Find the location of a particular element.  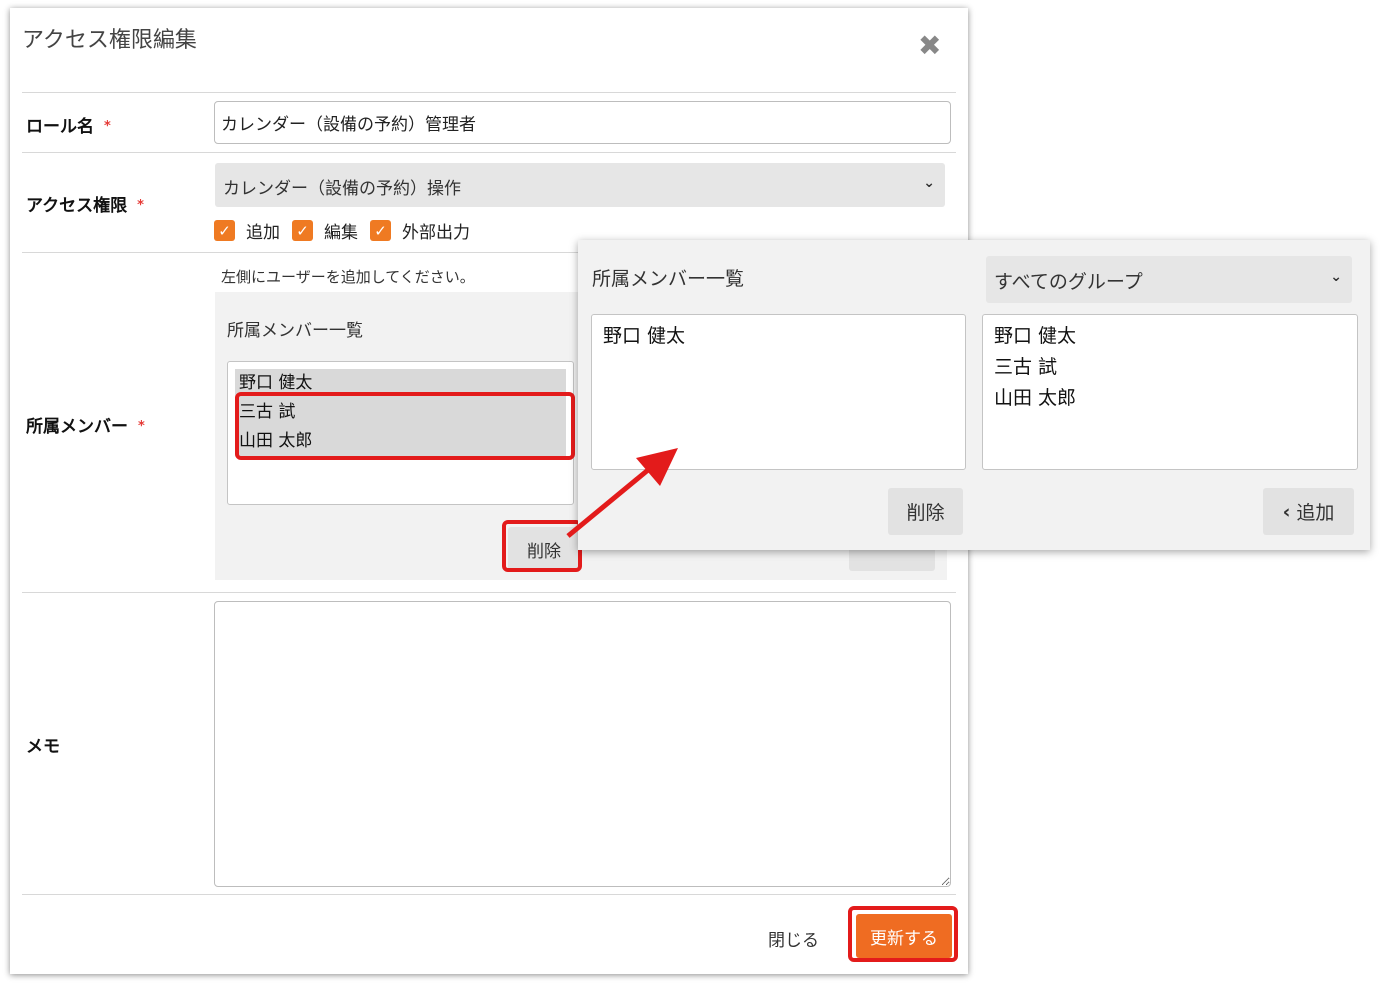

arrow-head is located at coordinates (657, 467).